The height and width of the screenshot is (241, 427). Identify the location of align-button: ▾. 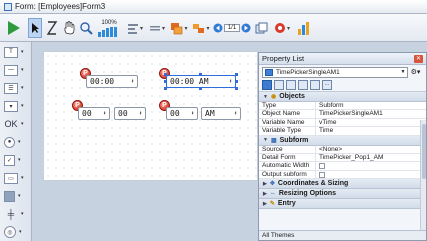
(135, 28).